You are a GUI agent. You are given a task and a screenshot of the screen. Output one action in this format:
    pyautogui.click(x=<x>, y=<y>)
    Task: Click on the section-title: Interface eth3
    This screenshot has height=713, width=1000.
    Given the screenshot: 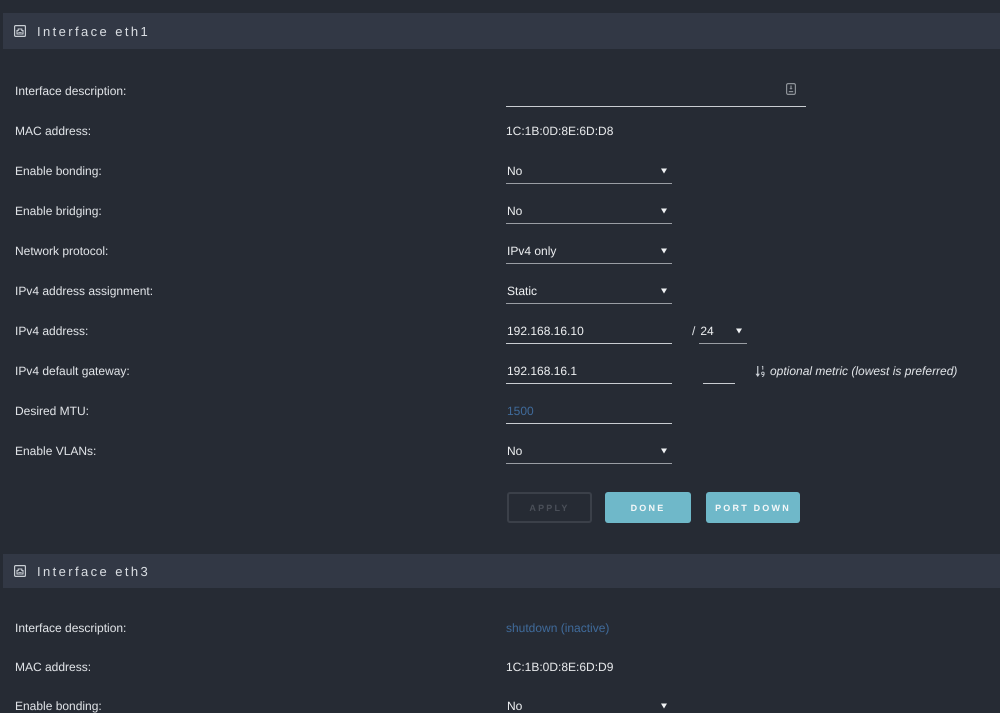 What is the action you would take?
    pyautogui.click(x=93, y=571)
    